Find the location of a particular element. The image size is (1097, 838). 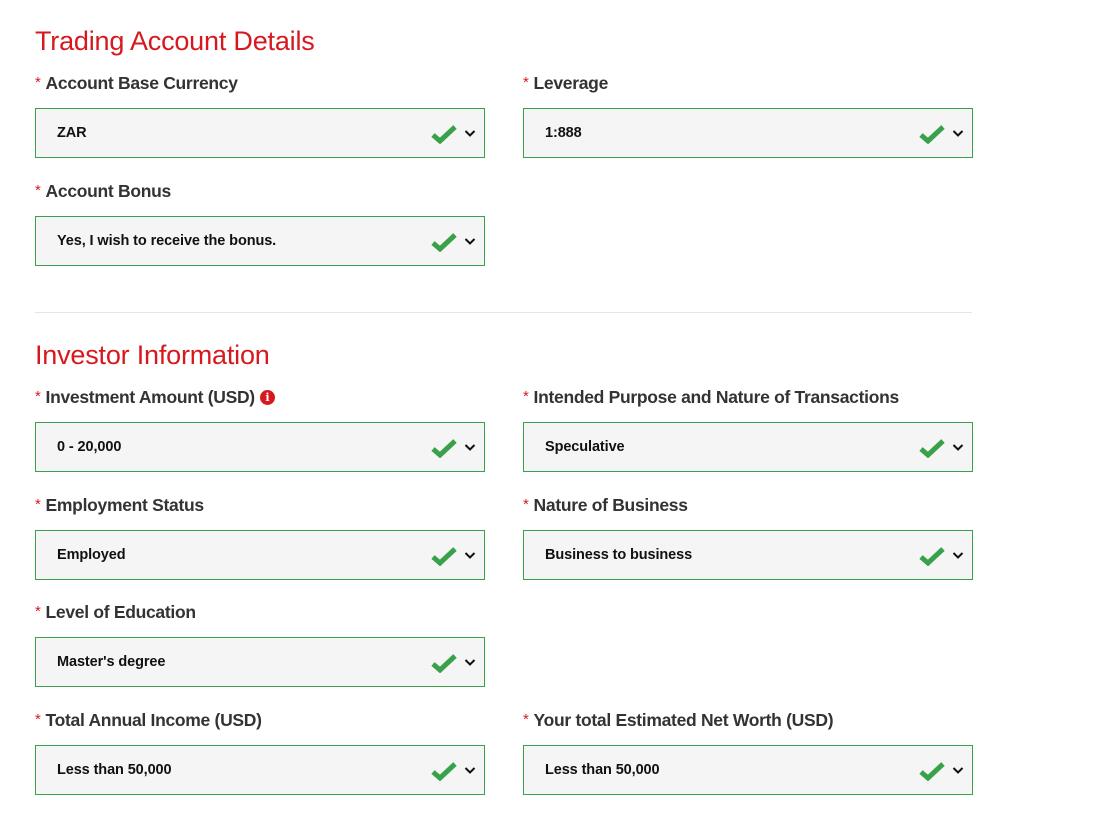

label-text: Account Bonus is located at coordinates (108, 191).